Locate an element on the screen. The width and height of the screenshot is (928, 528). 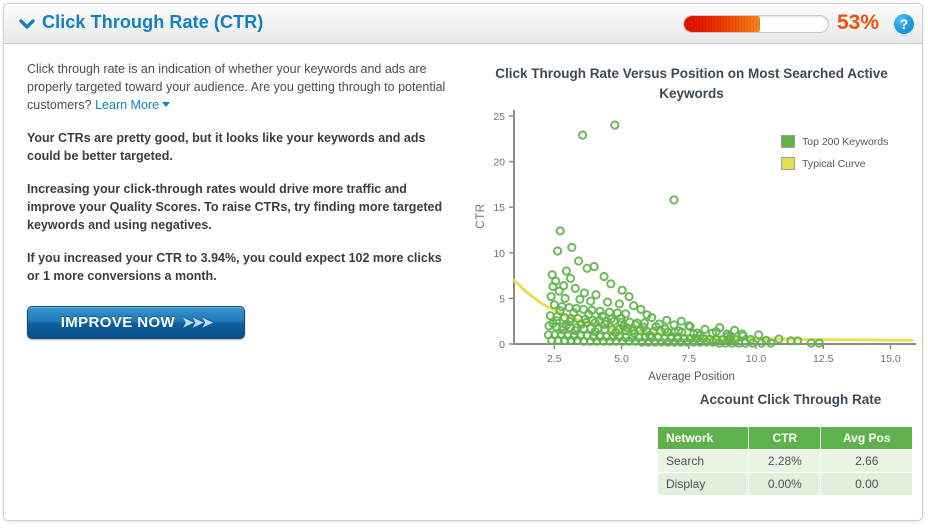
chart-y-axis-label: CTR is located at coordinates (481, 216).